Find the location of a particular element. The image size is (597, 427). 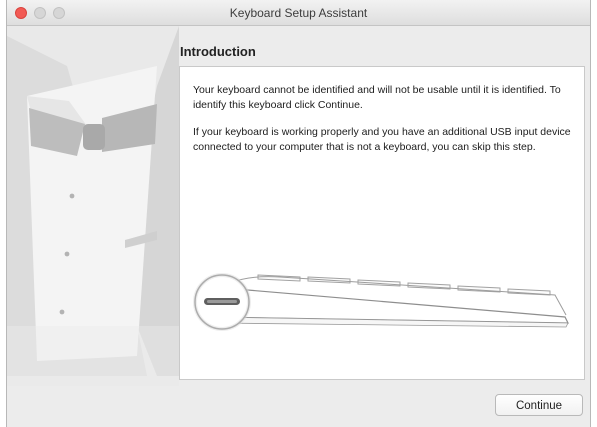

window-title: Keyboard Setup Assistant is located at coordinates (298, 13).